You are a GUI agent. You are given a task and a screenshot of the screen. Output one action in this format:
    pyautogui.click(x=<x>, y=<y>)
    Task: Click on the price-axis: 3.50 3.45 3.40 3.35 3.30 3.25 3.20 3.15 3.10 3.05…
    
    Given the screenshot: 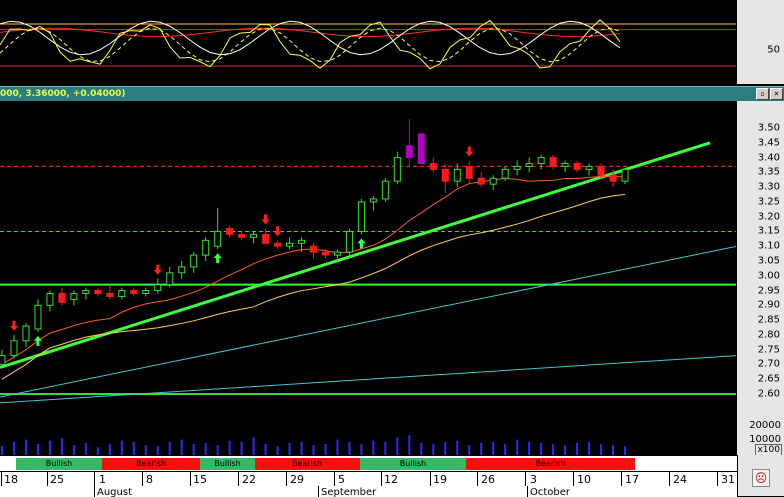 What is the action you would take?
    pyautogui.click(x=760, y=259)
    